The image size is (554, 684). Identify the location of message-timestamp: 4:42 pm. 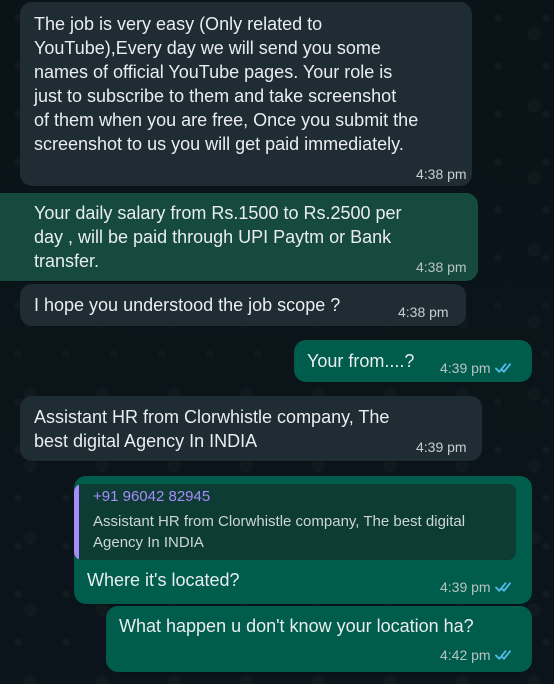
(476, 655).